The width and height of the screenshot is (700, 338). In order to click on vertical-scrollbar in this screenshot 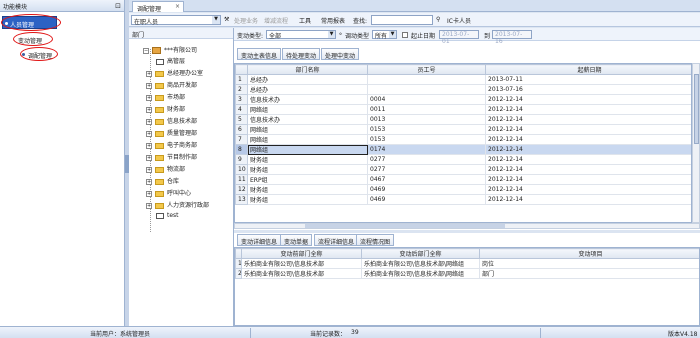, I will do `click(696, 143)`.